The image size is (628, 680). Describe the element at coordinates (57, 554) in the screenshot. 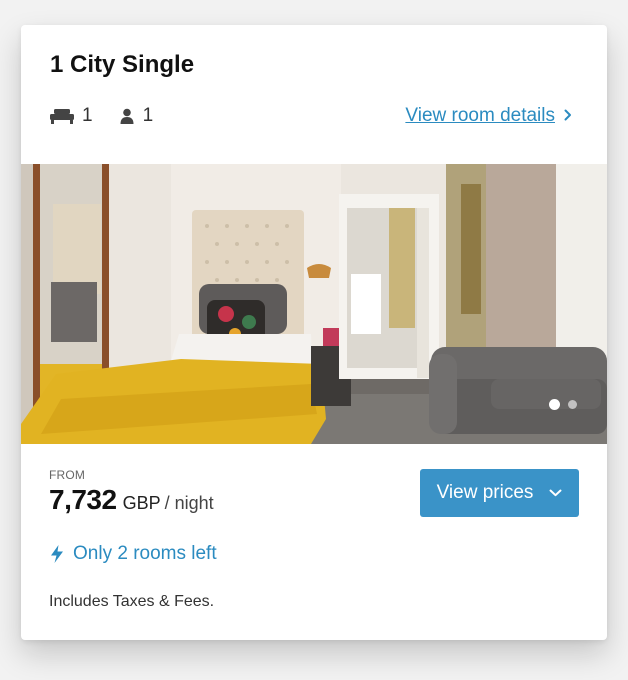

I see `lightning-icon` at that location.